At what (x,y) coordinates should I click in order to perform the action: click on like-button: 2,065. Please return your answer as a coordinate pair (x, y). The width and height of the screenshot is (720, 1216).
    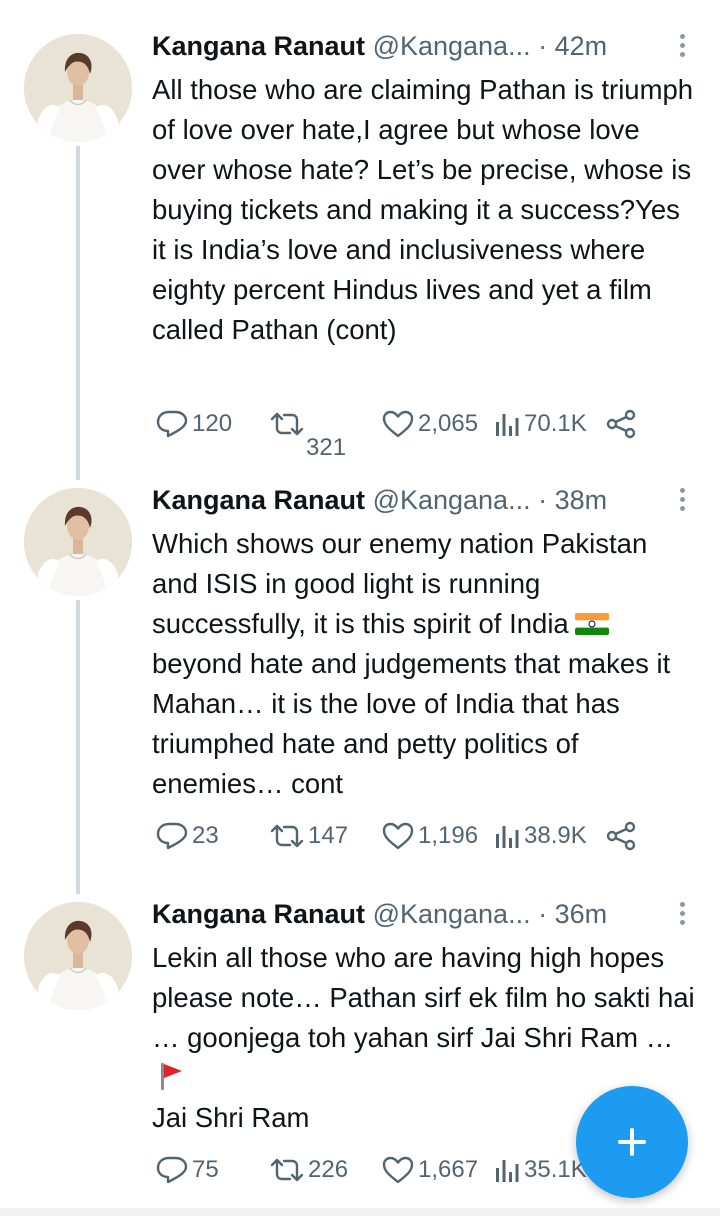
    Looking at the image, I should click on (430, 424).